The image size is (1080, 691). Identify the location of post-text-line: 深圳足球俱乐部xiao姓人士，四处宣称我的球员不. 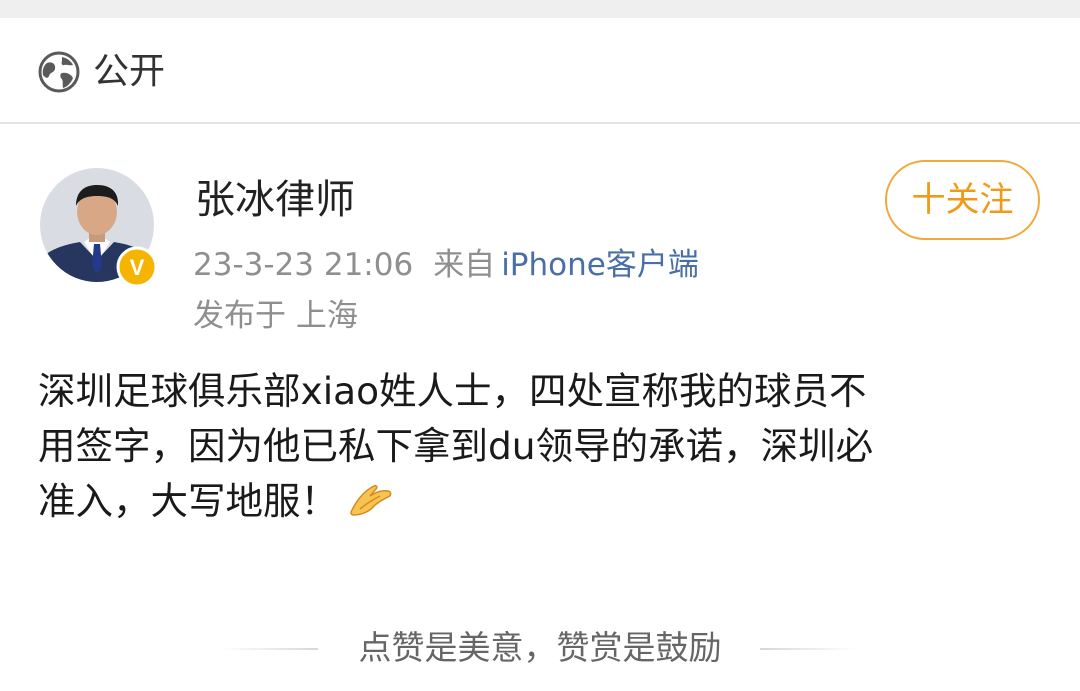
(452, 391).